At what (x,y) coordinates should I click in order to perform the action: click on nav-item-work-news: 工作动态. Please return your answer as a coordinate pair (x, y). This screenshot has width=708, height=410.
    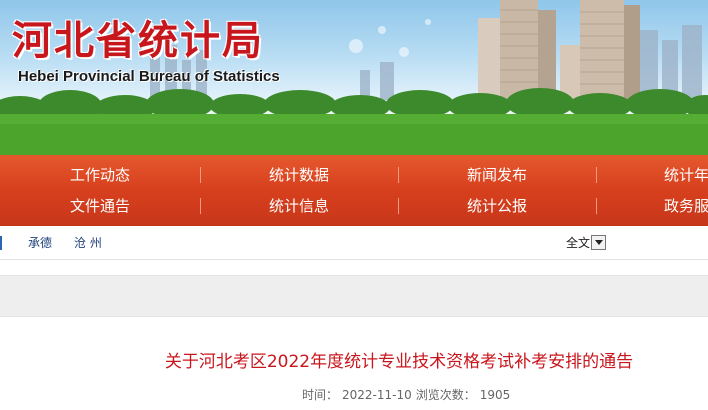
    Looking at the image, I should click on (100, 174).